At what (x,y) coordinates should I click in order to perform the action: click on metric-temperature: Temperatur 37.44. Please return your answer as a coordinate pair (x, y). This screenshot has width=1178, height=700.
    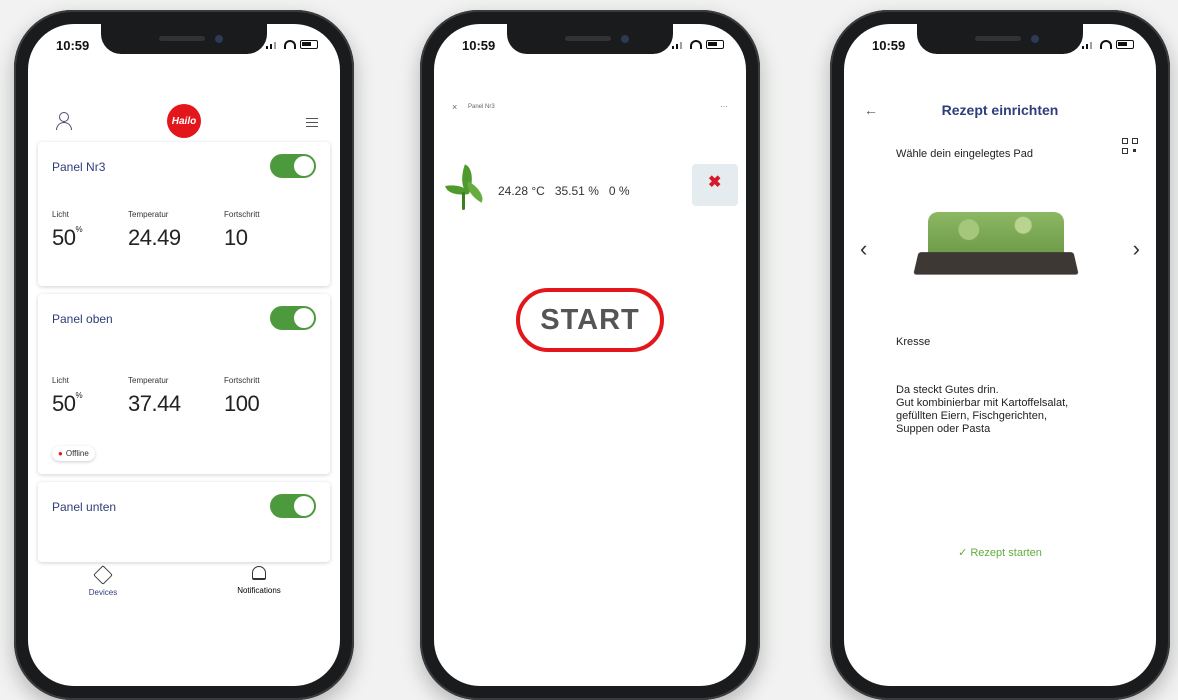
    Looking at the image, I should click on (154, 396).